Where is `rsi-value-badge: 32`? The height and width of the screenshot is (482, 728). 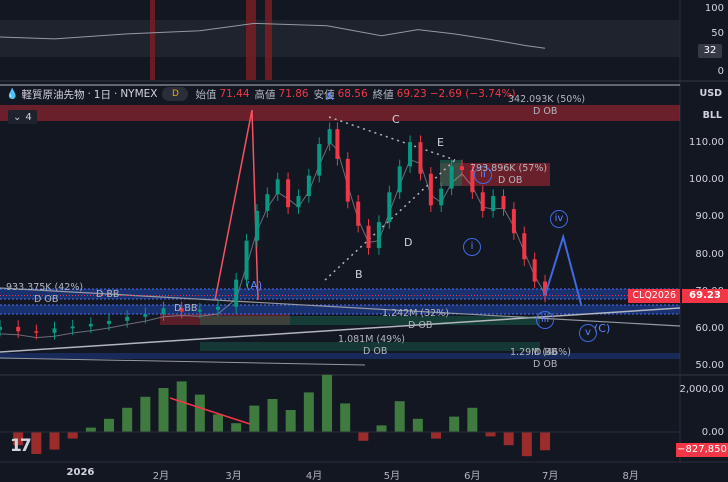 rsi-value-badge: 32 is located at coordinates (710, 51).